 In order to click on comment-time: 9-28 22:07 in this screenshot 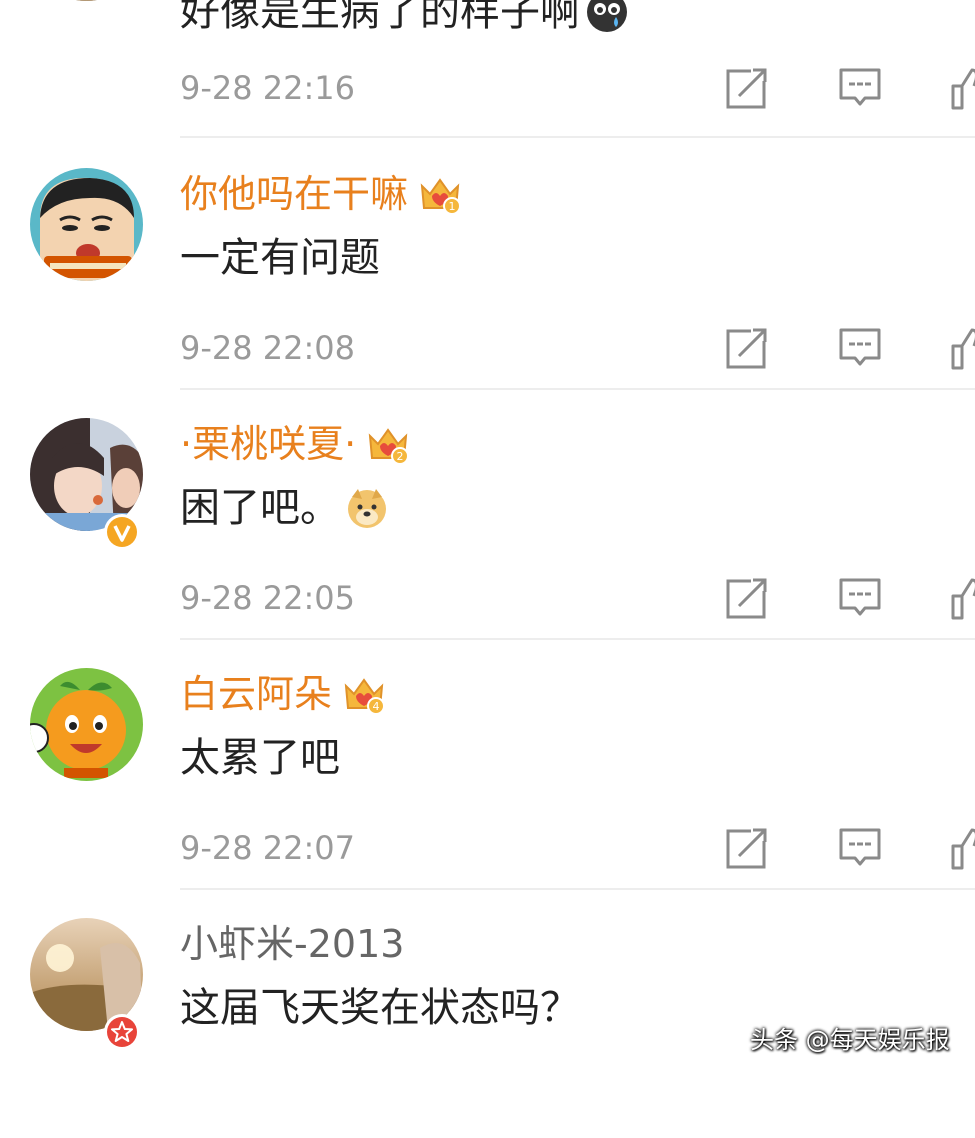, I will do `click(268, 848)`.